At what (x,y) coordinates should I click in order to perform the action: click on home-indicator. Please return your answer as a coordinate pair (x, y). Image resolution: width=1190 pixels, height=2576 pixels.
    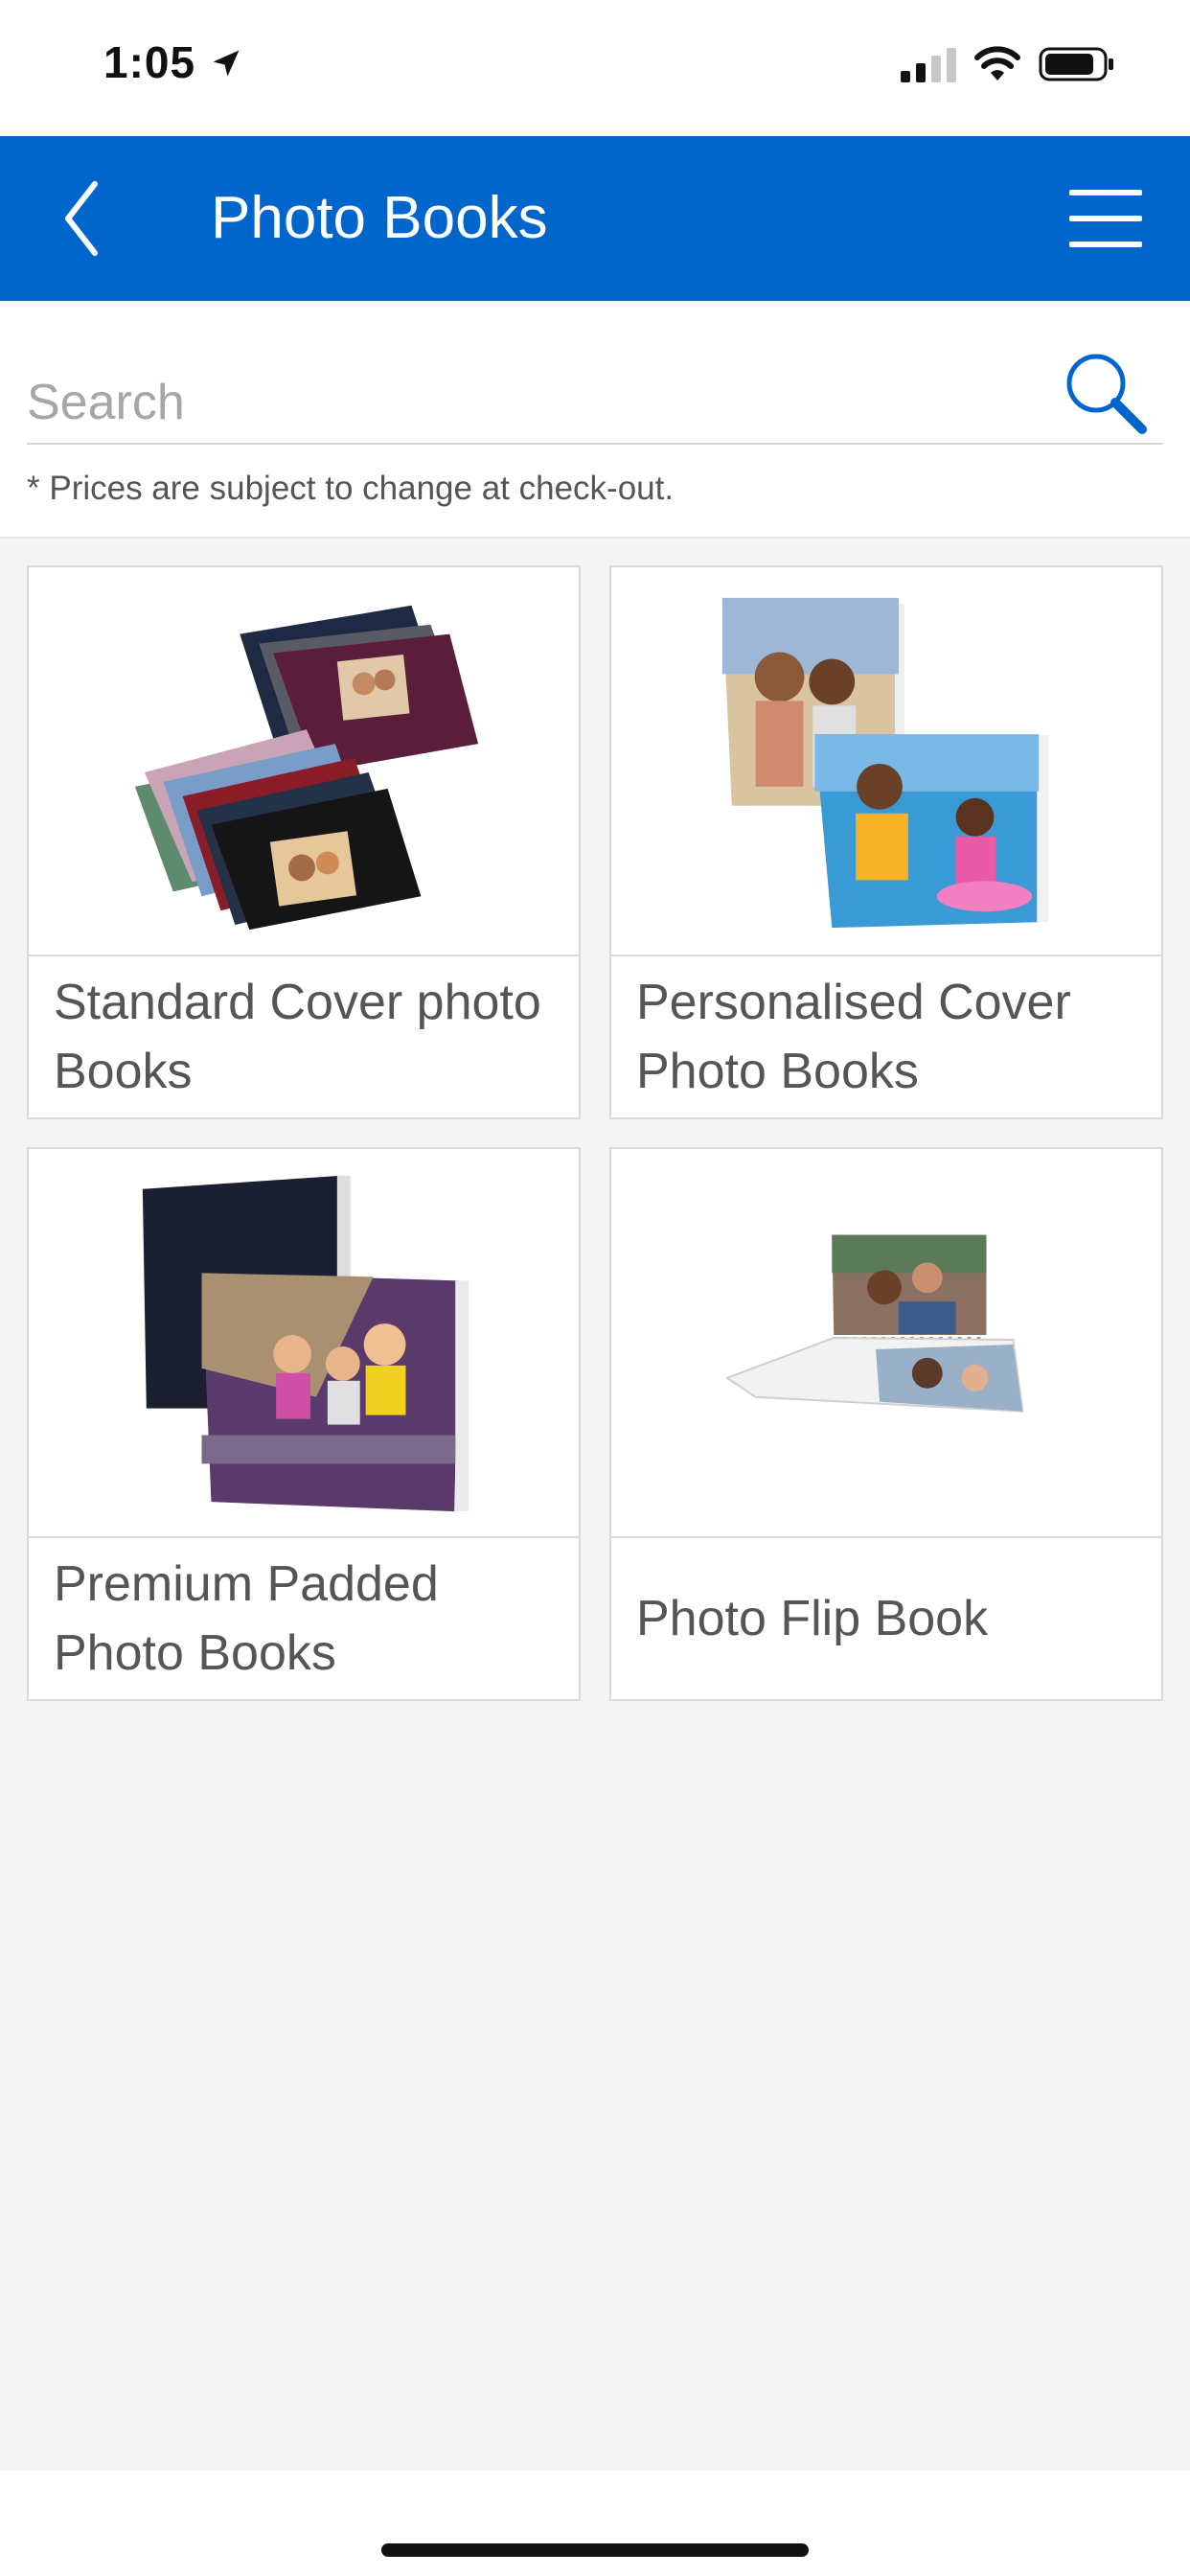
    Looking at the image, I should click on (595, 2550).